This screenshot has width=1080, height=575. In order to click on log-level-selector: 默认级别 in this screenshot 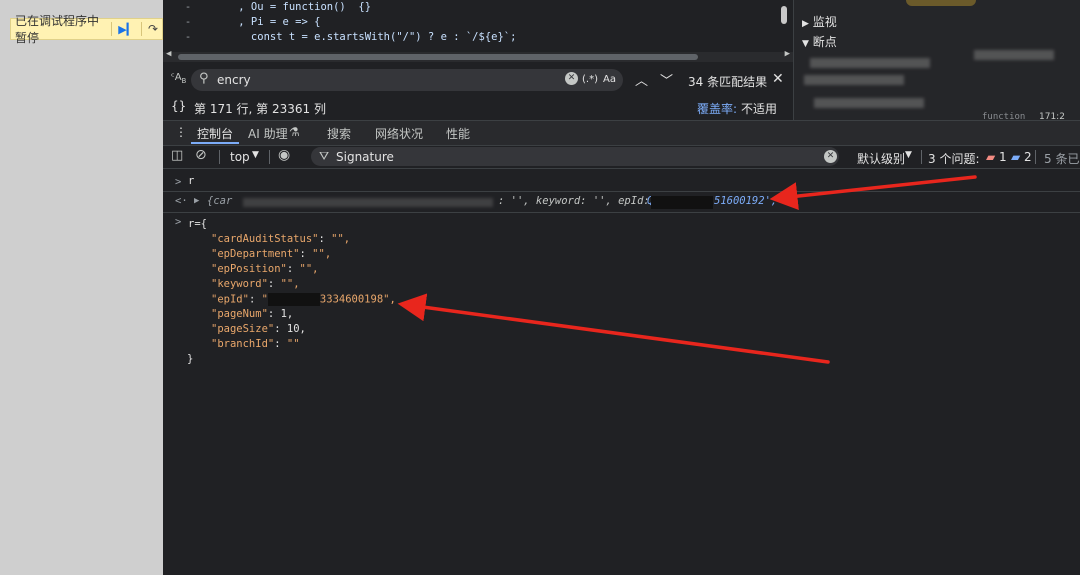, I will do `click(881, 158)`.